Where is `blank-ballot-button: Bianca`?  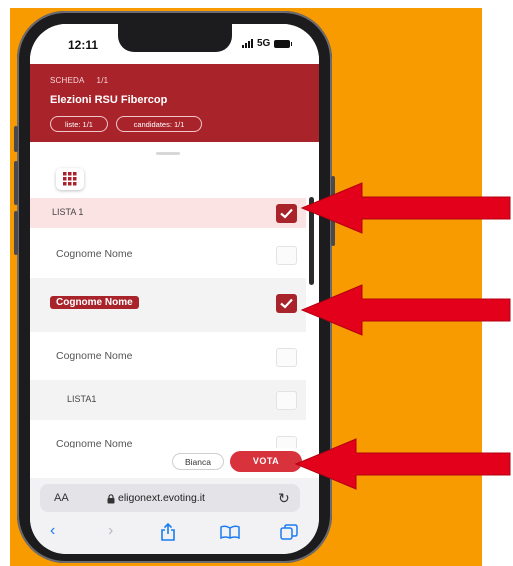 blank-ballot-button: Bianca is located at coordinates (198, 461).